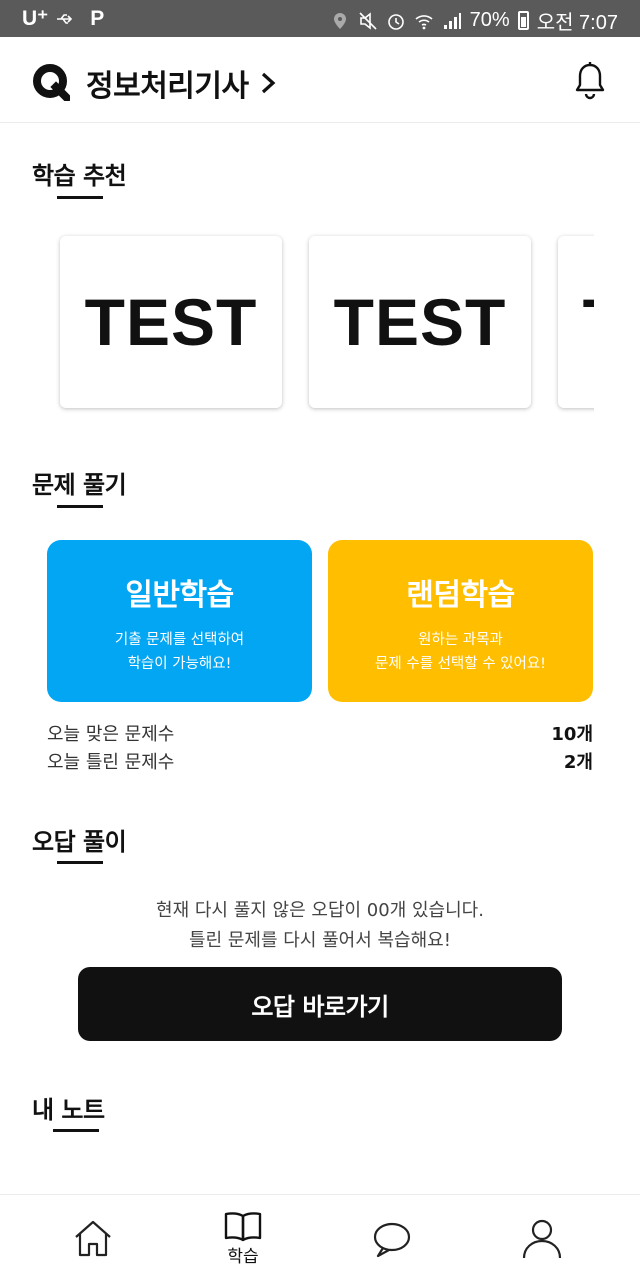  I want to click on stat-value: 2개, so click(578, 762).